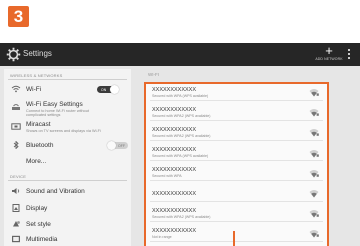 Image resolution: width=360 pixels, height=246 pixels. I want to click on display-icon, so click(16, 208).